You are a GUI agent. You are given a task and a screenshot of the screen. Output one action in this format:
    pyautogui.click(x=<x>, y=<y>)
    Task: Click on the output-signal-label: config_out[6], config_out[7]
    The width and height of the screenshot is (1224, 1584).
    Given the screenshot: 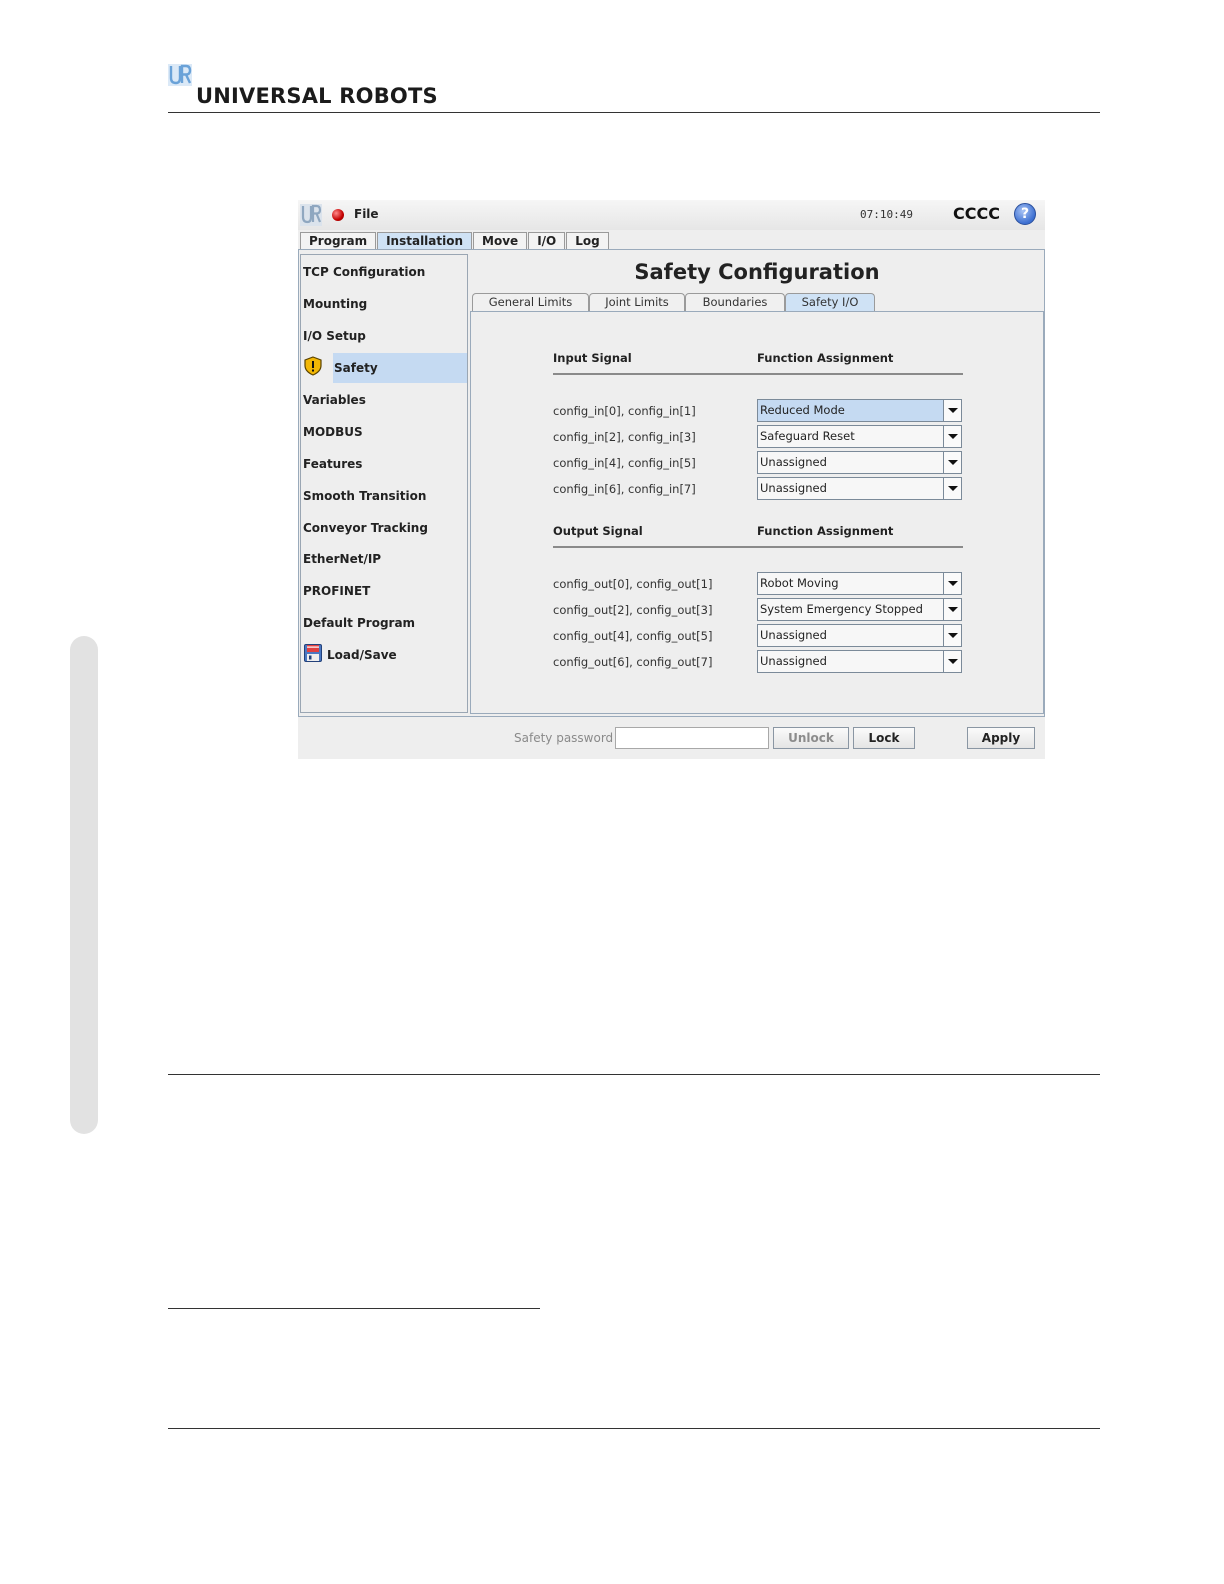 What is the action you would take?
    pyautogui.click(x=633, y=662)
    